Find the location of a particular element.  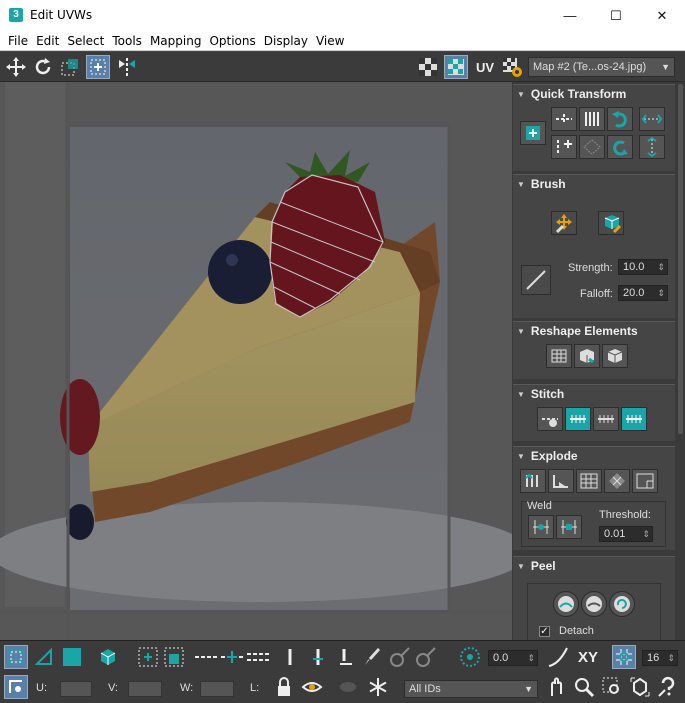

rotate-ccw-icon is located at coordinates (620, 119).